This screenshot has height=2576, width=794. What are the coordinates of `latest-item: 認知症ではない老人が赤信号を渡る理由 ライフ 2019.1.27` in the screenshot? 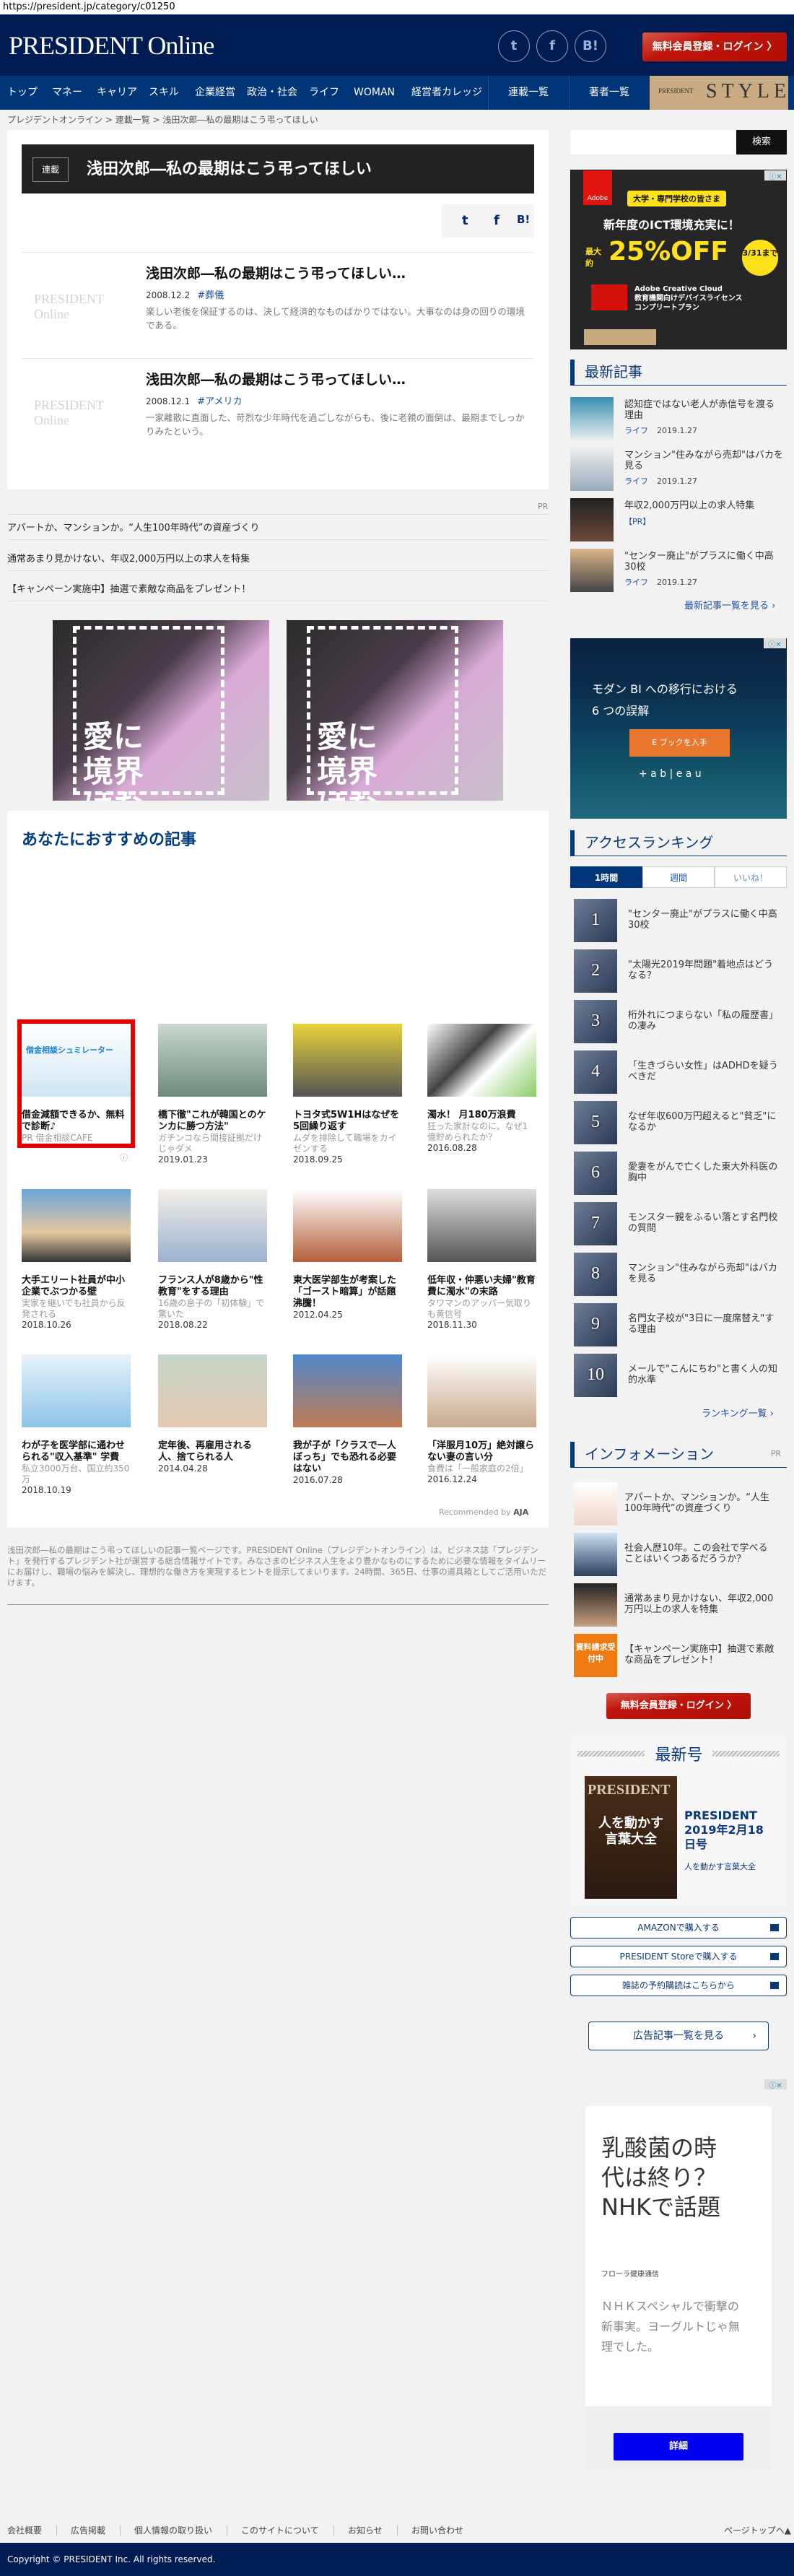 It's located at (678, 419).